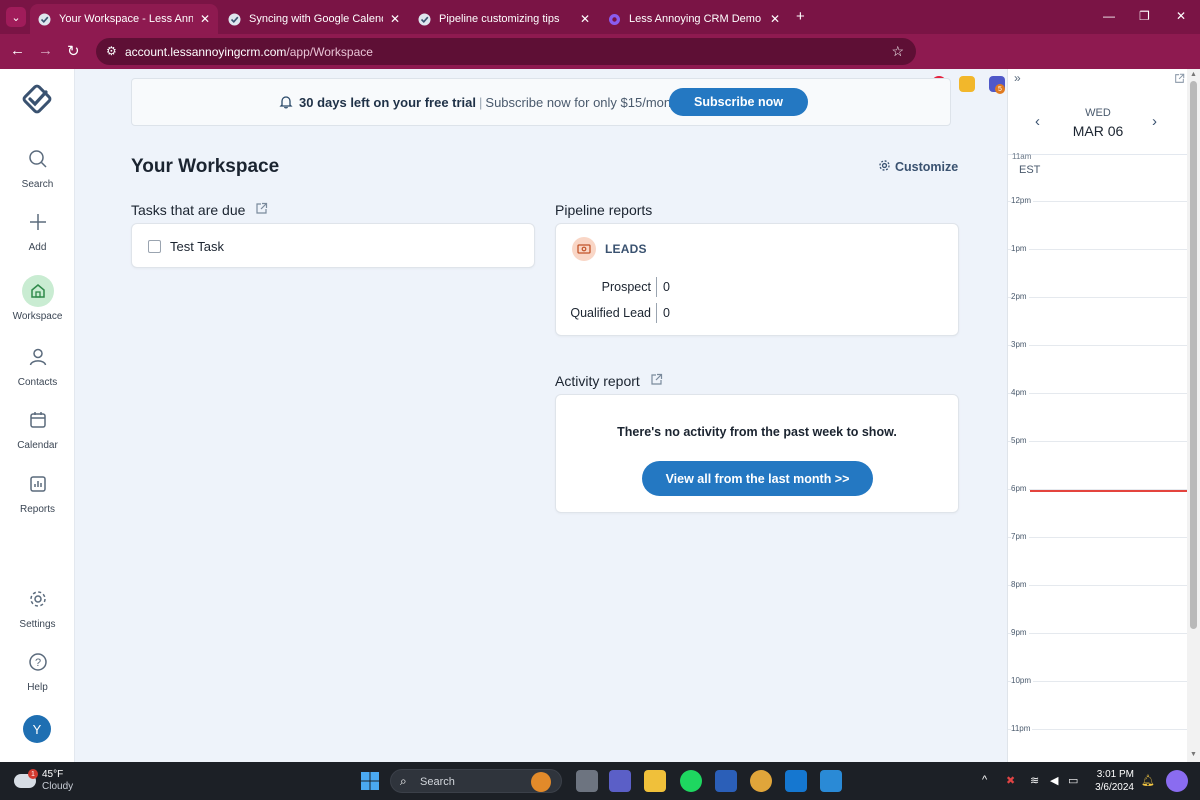  What do you see at coordinates (124, 19) in the screenshot?
I see `tab-your-workspace: Your Workspace - Less Annoying CRM ✕` at bounding box center [124, 19].